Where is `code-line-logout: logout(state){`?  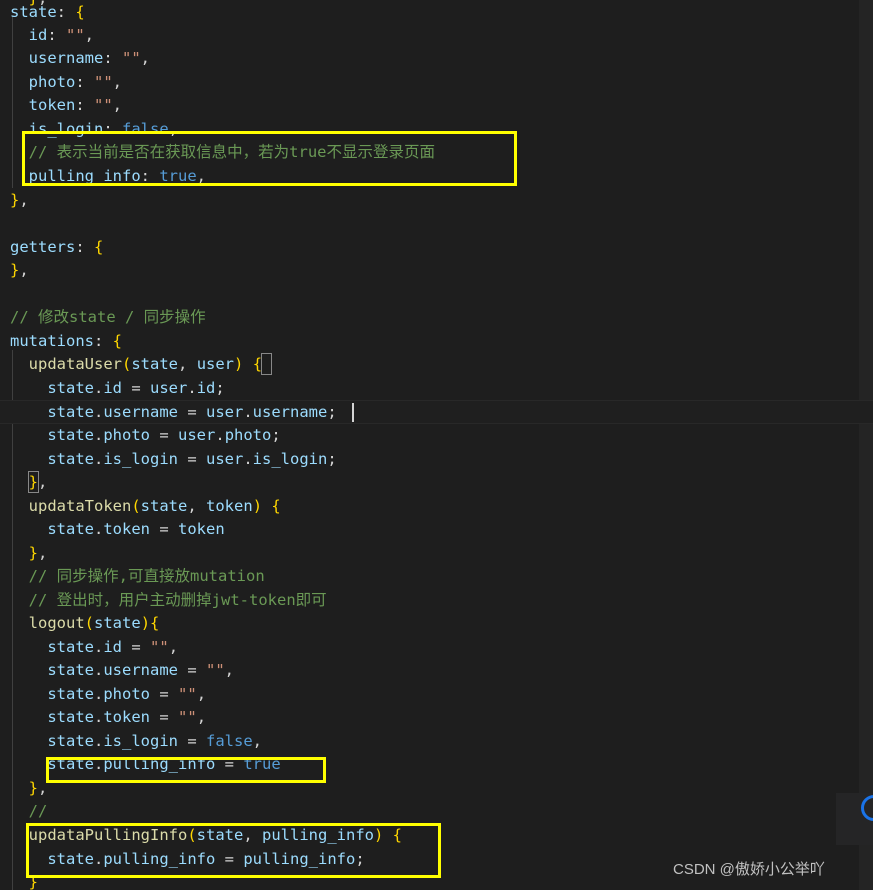
code-line-logout: logout(state){ is located at coordinates (85, 624).